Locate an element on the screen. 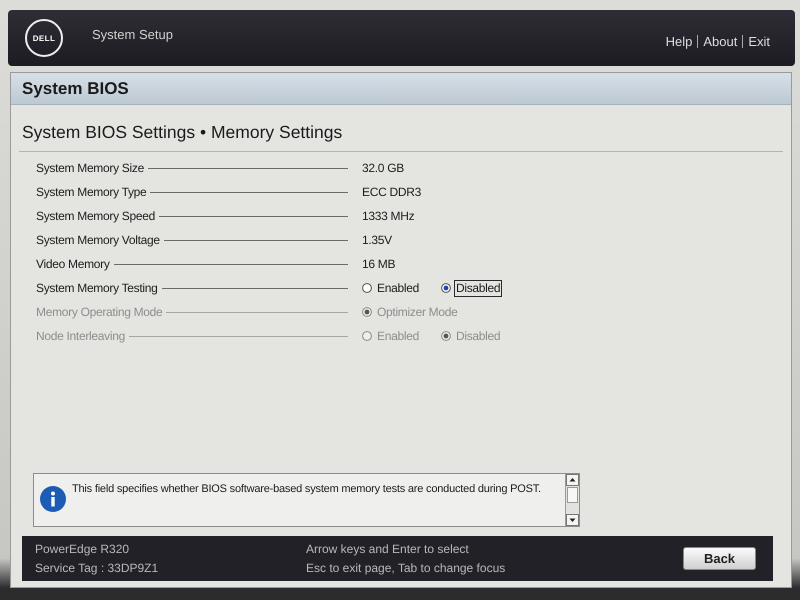  header-link: About is located at coordinates (720, 41).